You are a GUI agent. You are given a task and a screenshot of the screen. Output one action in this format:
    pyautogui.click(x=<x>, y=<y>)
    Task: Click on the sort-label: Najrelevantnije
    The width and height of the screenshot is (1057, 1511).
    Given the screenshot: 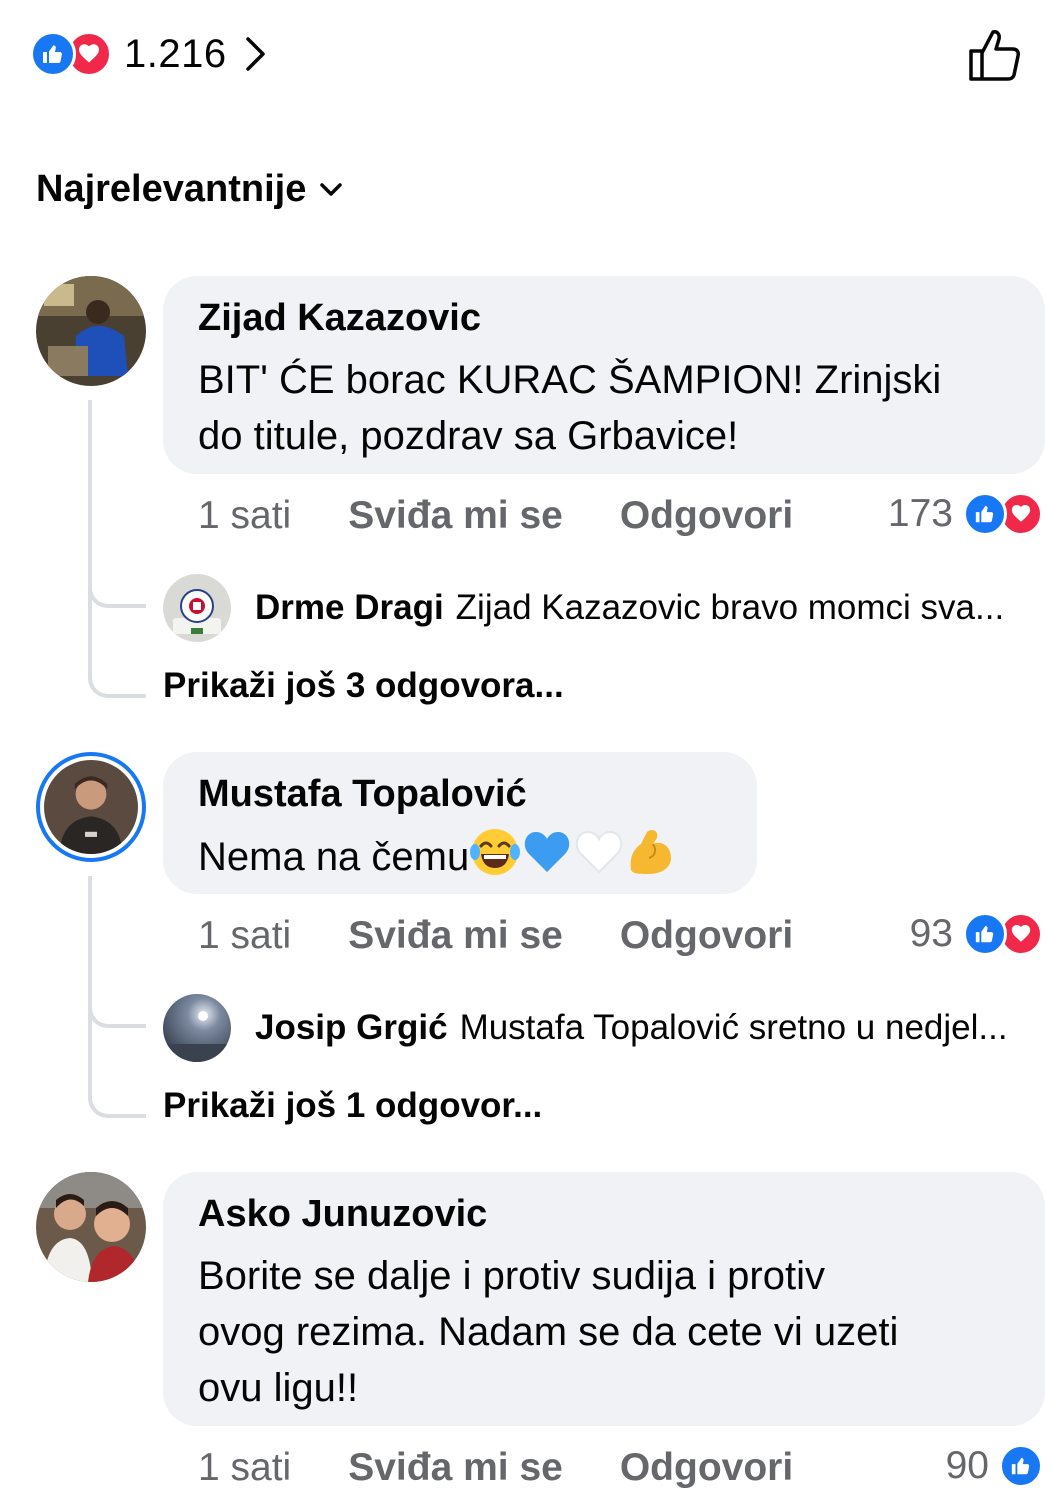 What is the action you would take?
    pyautogui.click(x=171, y=189)
    